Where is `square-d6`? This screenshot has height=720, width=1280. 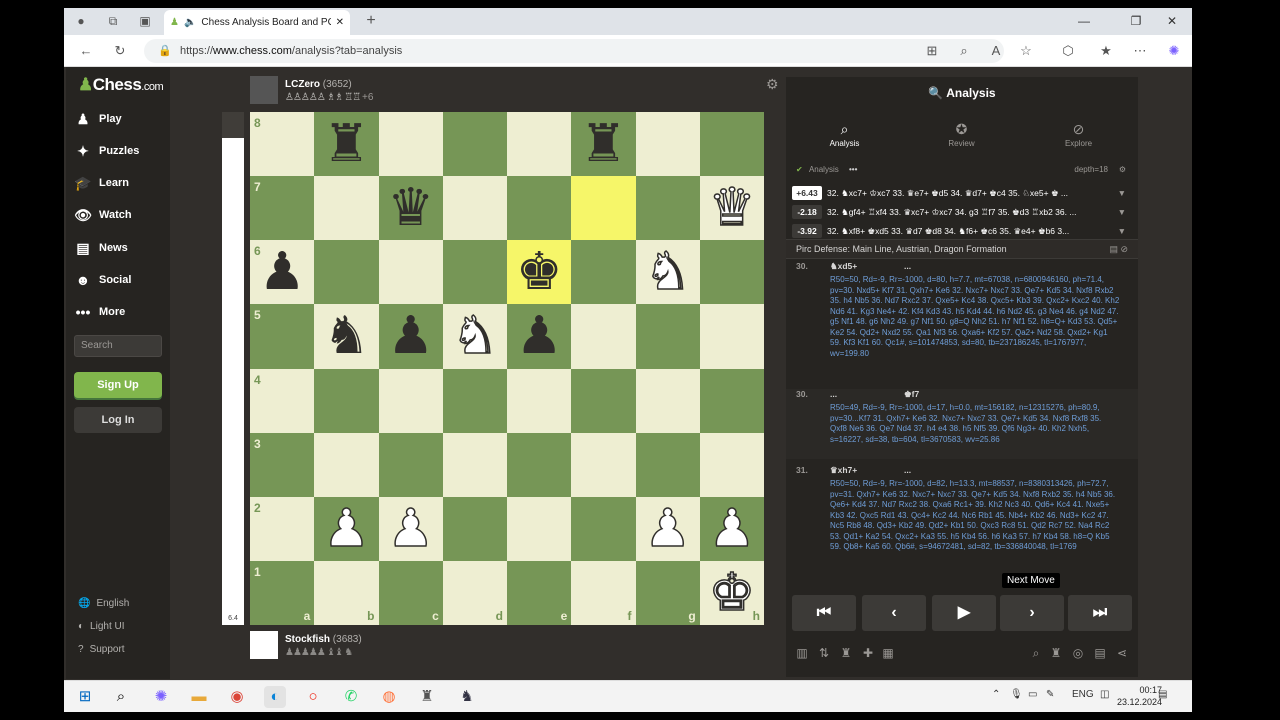
square-d6 is located at coordinates (474, 272).